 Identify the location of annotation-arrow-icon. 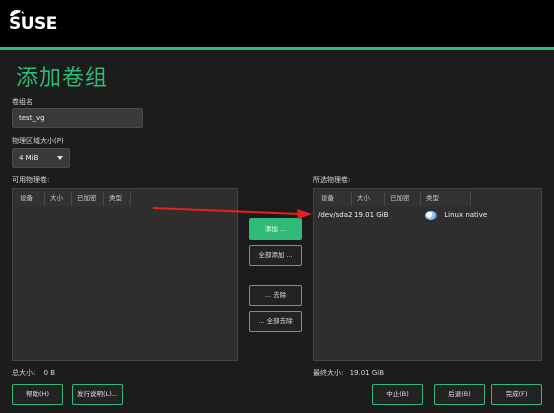
(232, 213).